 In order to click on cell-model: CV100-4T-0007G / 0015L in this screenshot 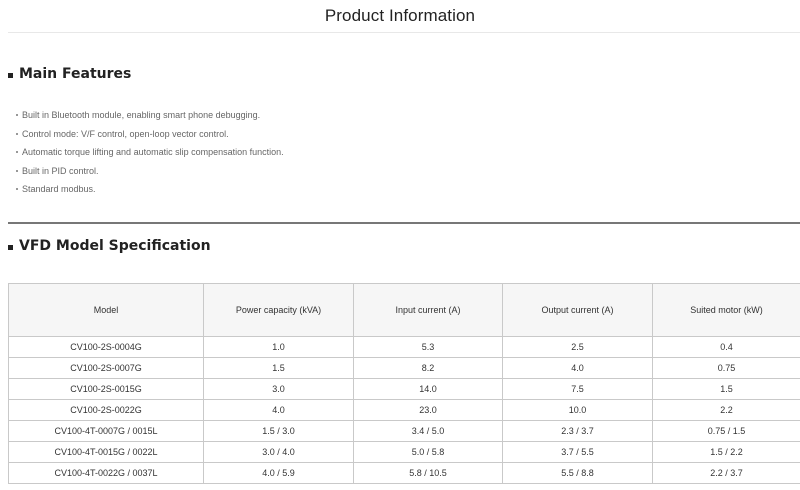, I will do `click(106, 431)`.